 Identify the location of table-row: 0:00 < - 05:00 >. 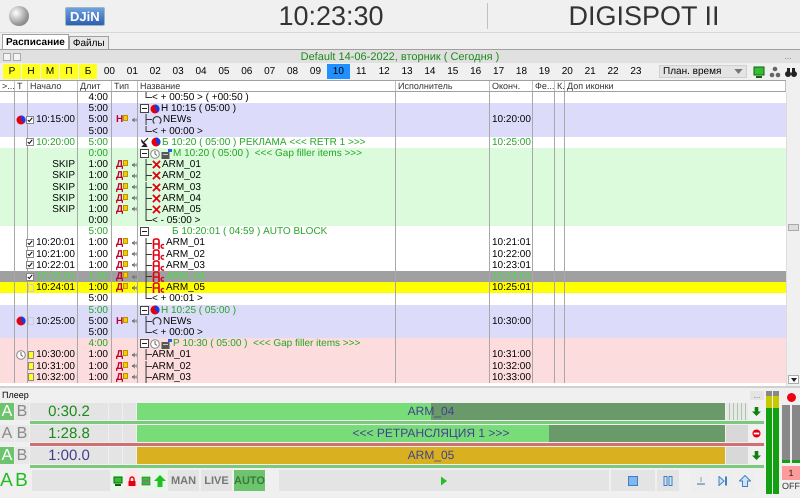
(393, 220).